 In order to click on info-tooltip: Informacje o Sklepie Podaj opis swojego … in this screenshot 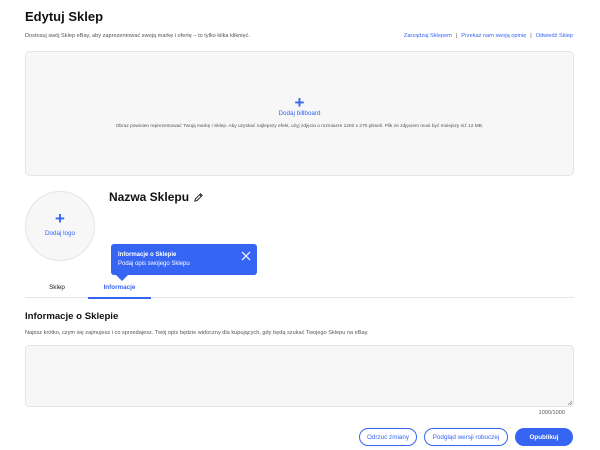, I will do `click(184, 262)`.